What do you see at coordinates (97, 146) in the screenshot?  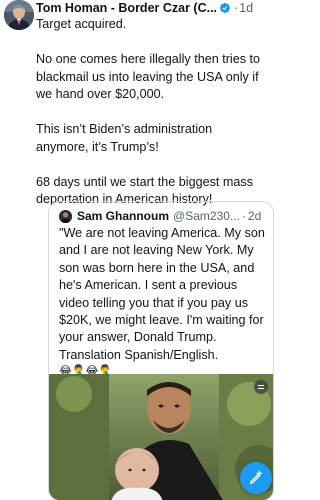 I see `tweet-line: anymore, it’s Trump’s!` at bounding box center [97, 146].